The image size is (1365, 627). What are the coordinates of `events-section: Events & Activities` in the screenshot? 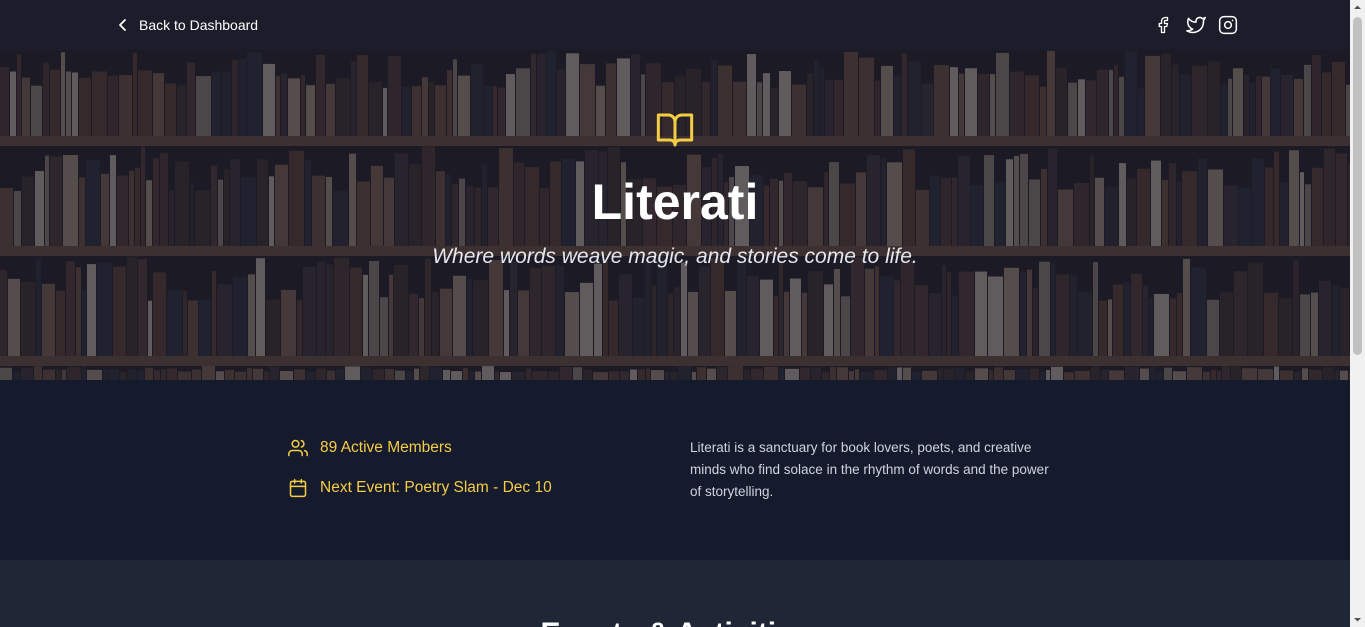 It's located at (675, 593).